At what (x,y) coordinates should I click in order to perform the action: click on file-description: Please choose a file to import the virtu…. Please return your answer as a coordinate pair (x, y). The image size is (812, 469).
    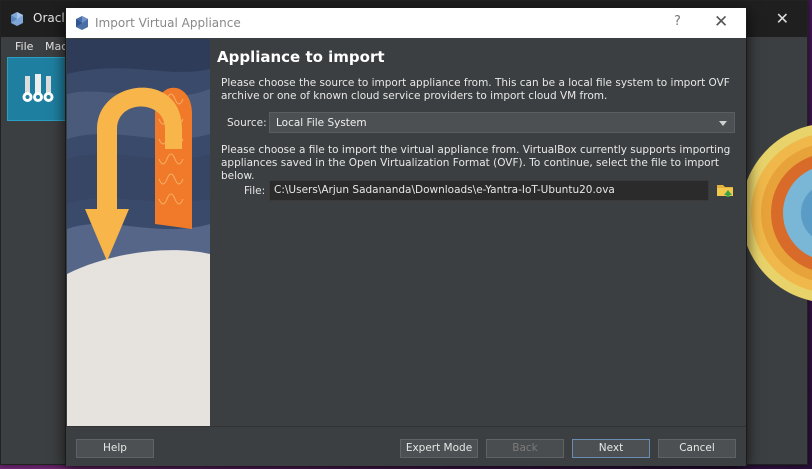
    Looking at the image, I should click on (476, 163).